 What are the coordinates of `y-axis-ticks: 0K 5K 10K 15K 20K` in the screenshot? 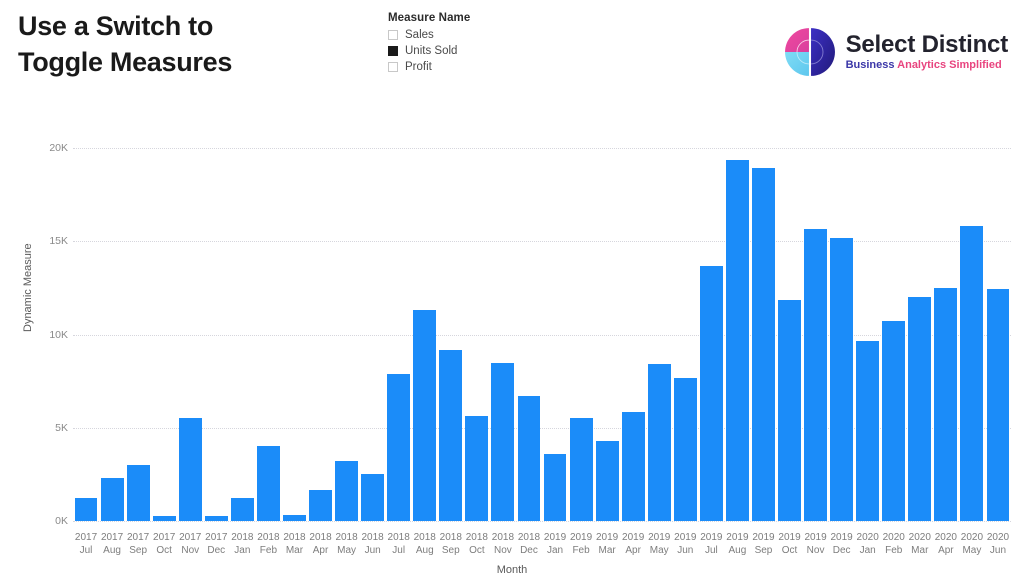 It's located at (46, 341).